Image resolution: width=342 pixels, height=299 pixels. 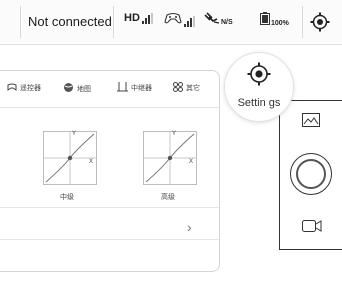 I want to click on tab-label: 中继器, so click(x=141, y=88).